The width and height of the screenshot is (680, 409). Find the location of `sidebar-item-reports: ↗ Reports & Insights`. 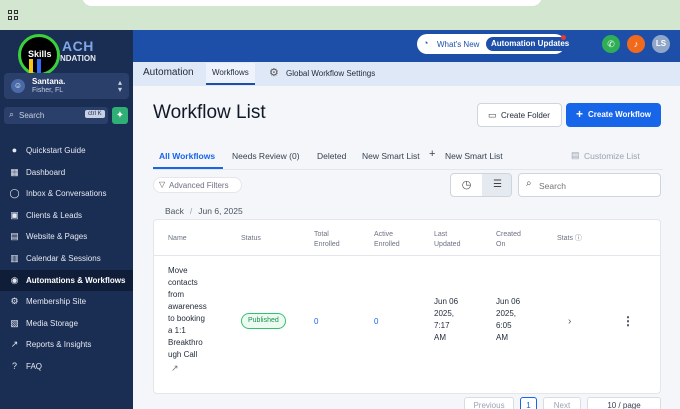

sidebar-item-reports: ↗ Reports & Insights is located at coordinates (66, 345).